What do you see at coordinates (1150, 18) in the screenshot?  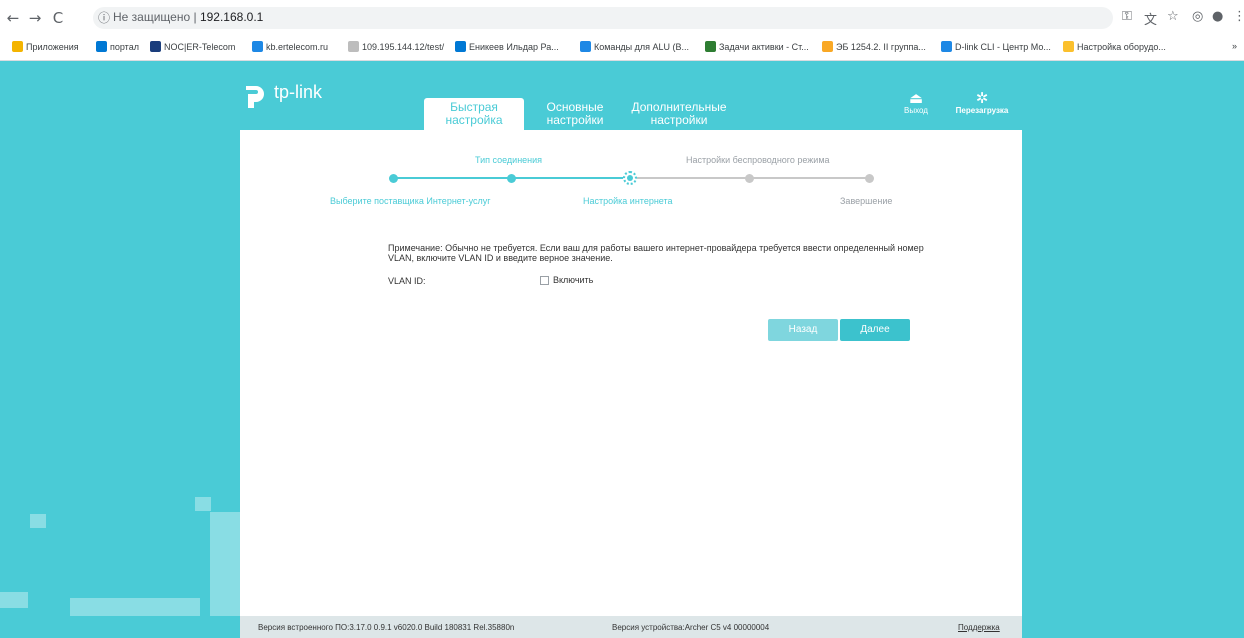 I see `translate-icon: 文` at bounding box center [1150, 18].